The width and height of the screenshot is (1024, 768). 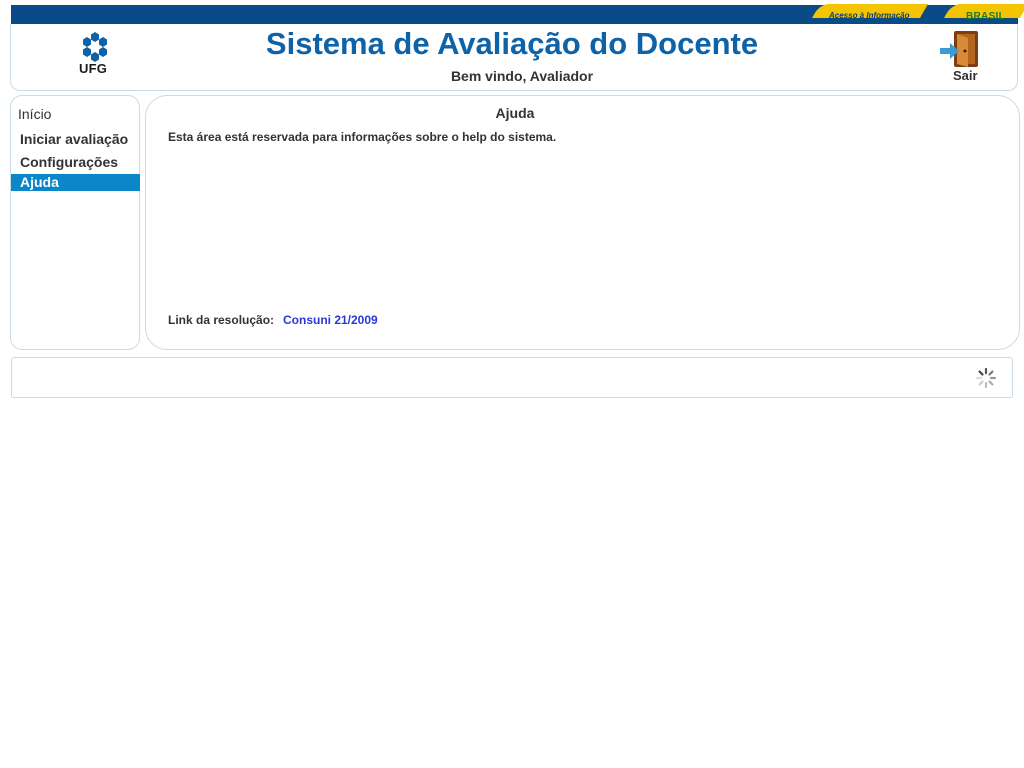 What do you see at coordinates (512, 377) in the screenshot?
I see `footer-bar` at bounding box center [512, 377].